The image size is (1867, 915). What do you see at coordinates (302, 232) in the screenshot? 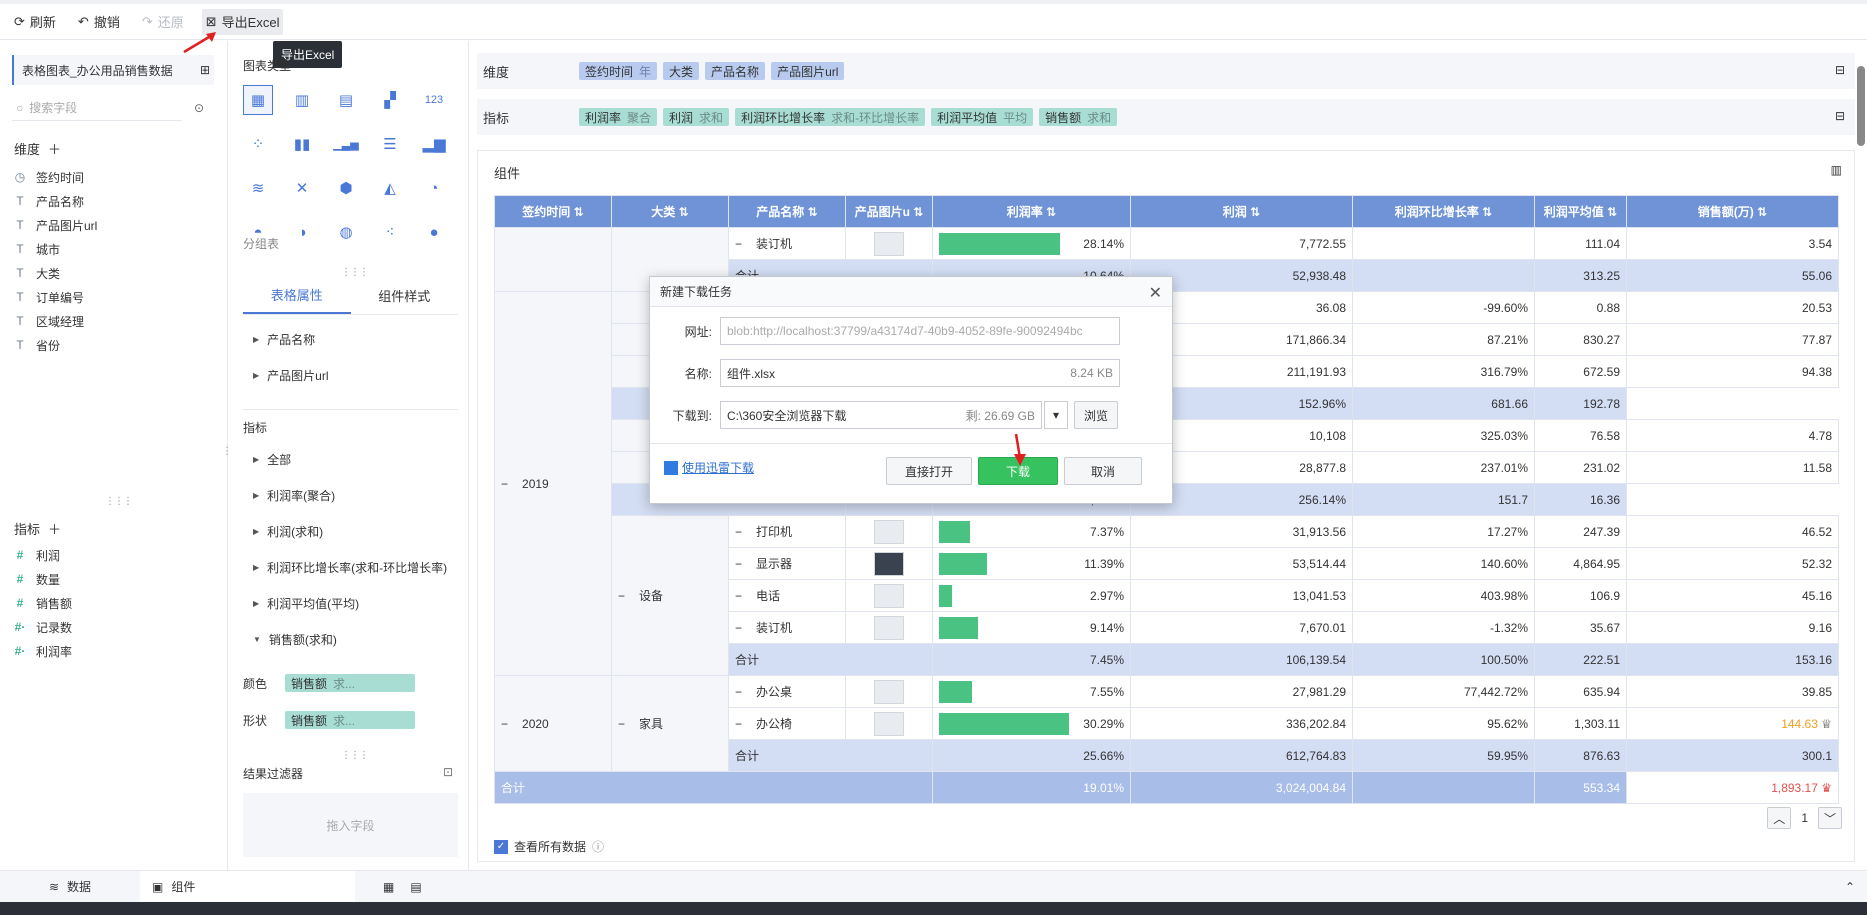
I see `chart-type-icon: ◑` at bounding box center [302, 232].